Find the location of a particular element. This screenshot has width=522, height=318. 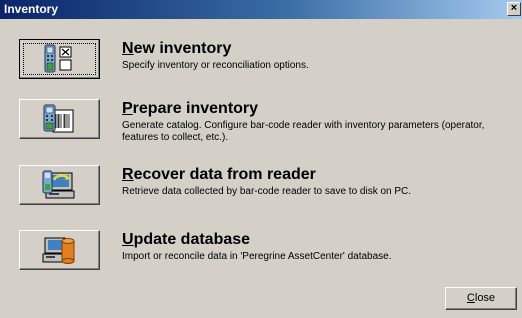

close-button: Close is located at coordinates (481, 298).